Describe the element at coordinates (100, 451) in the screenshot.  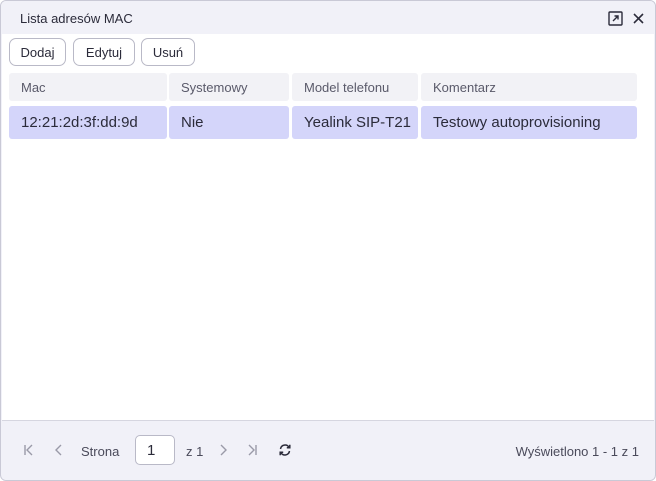
I see `page-label: Strona` at that location.